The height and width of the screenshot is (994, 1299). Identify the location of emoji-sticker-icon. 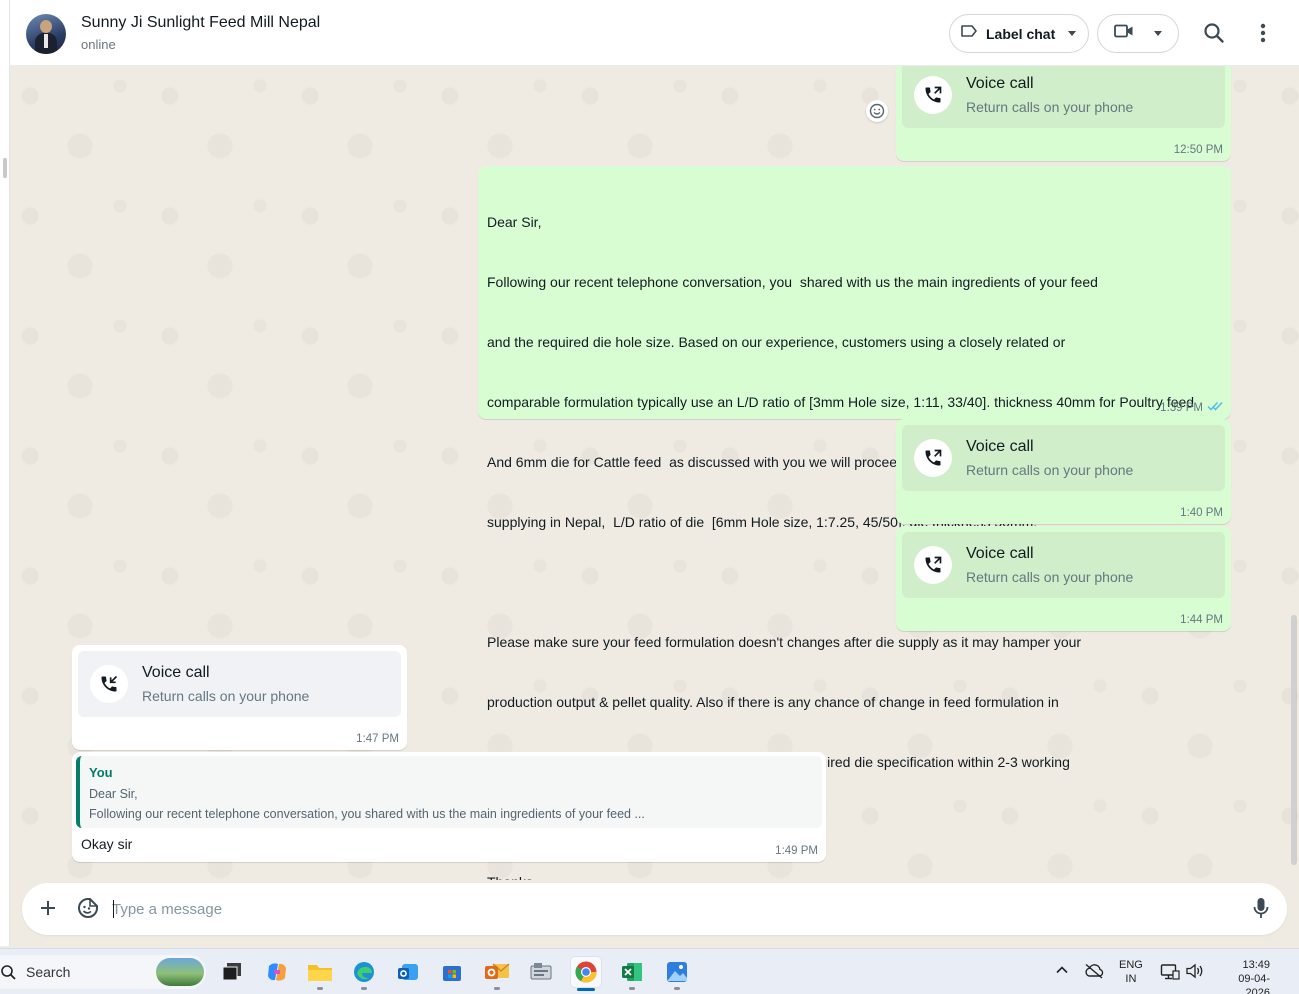
(88, 910).